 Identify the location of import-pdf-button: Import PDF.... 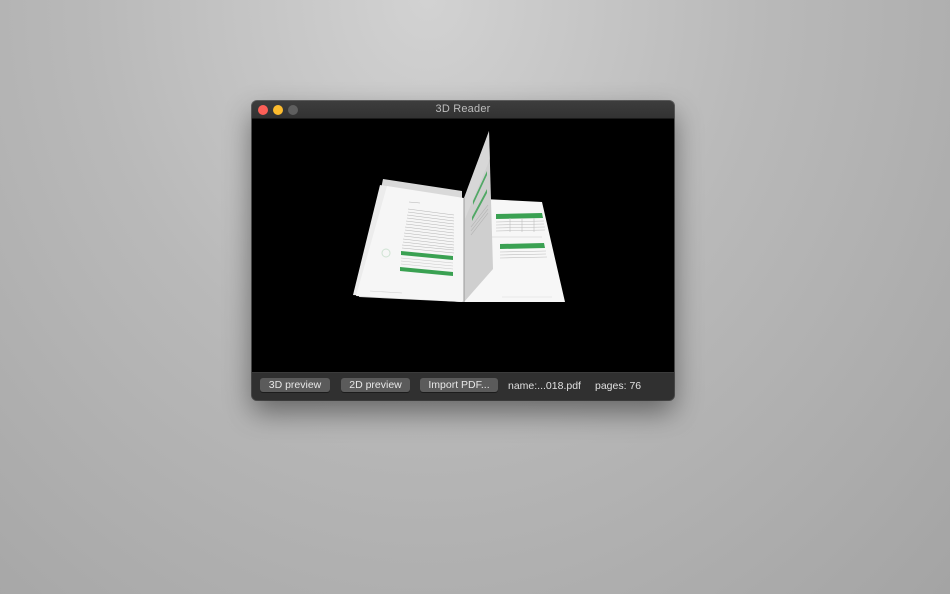
(459, 385).